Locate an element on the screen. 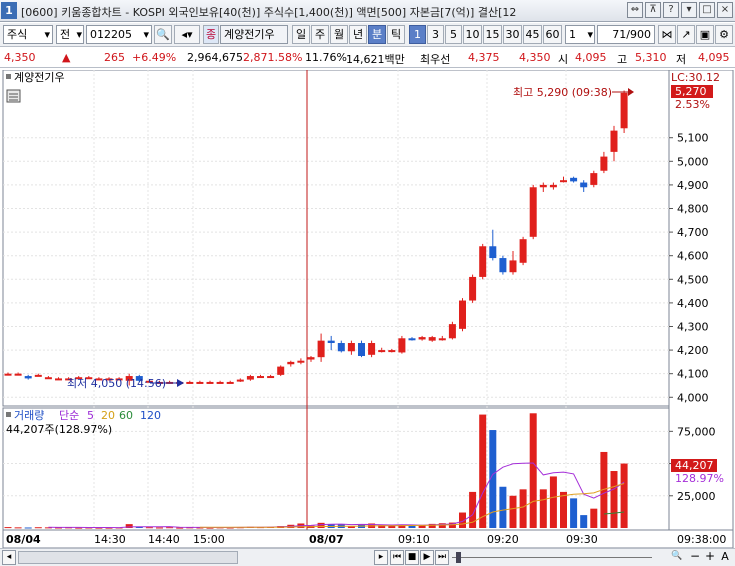  zoom-slider-handle is located at coordinates (458, 557).